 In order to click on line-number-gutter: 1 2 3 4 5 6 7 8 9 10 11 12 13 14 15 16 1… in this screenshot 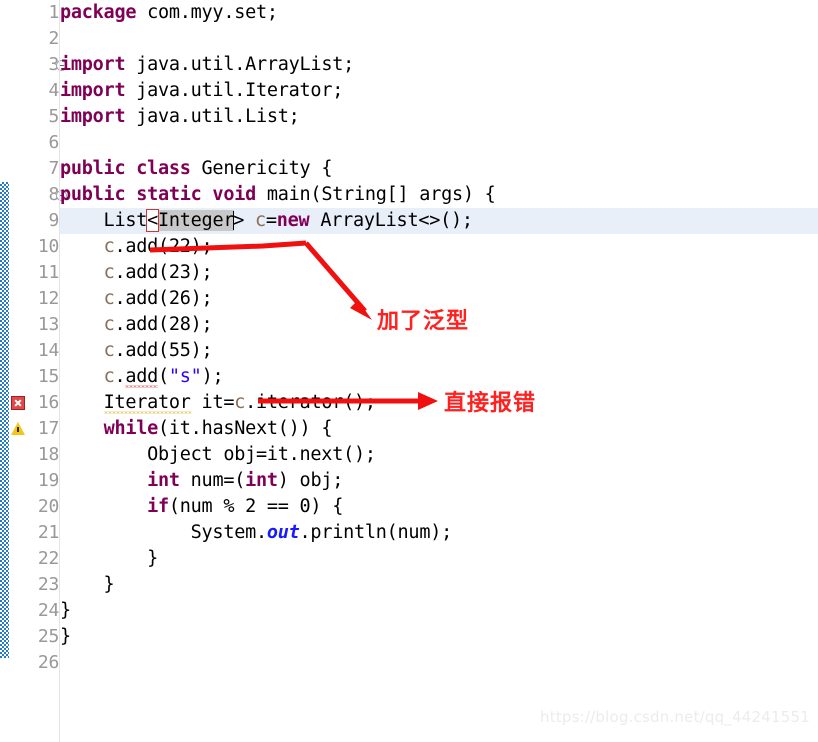, I will do `click(38, 371)`.